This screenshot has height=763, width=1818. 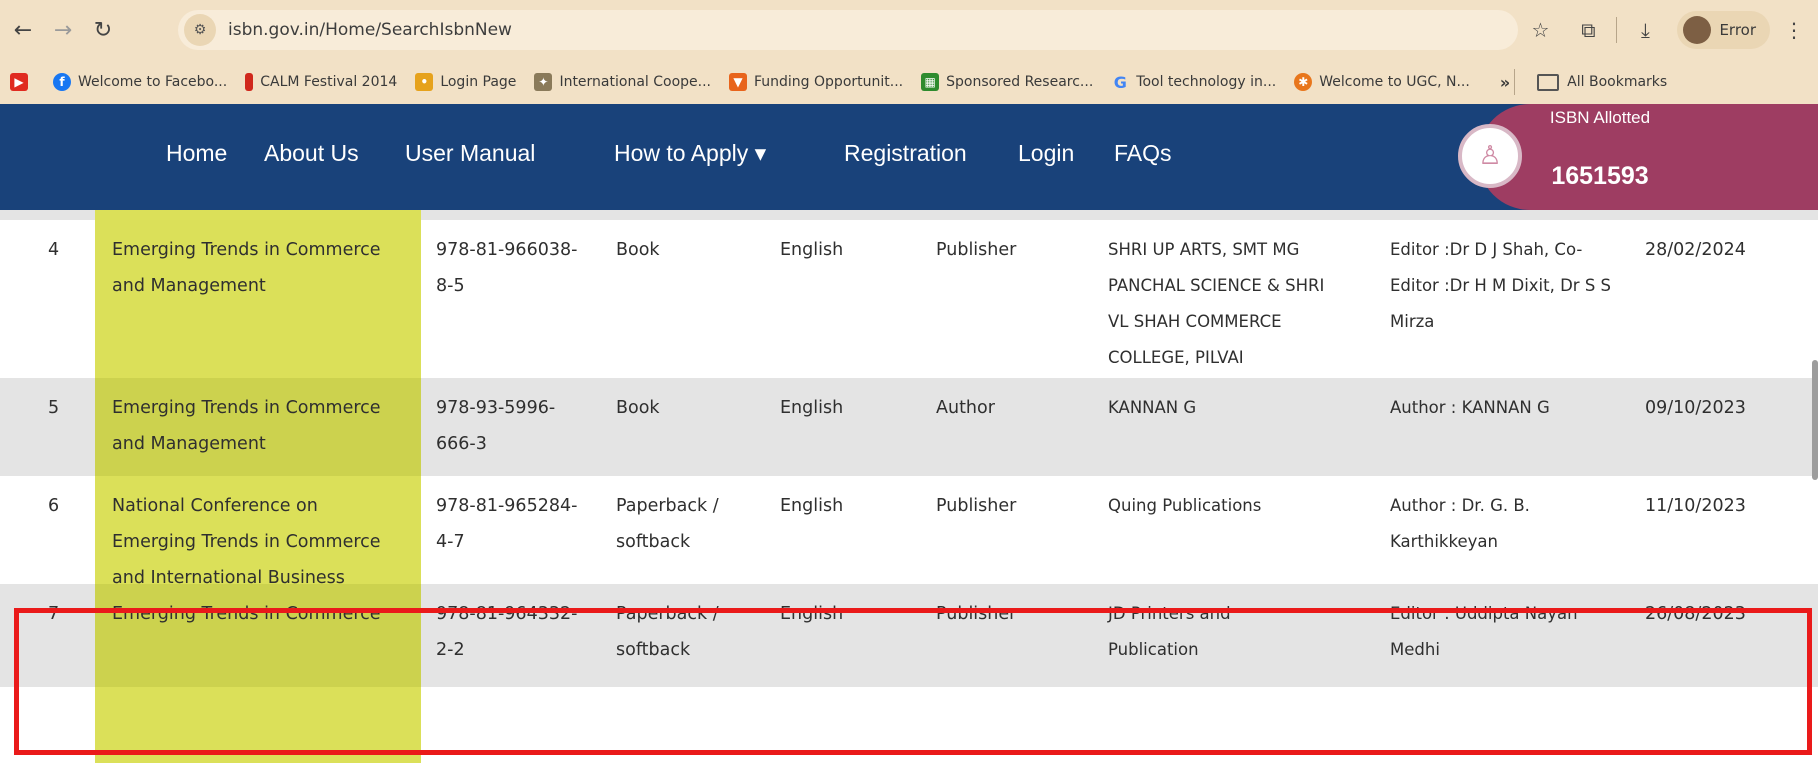 What do you see at coordinates (1737, 30) in the screenshot?
I see `profile-label: Error` at bounding box center [1737, 30].